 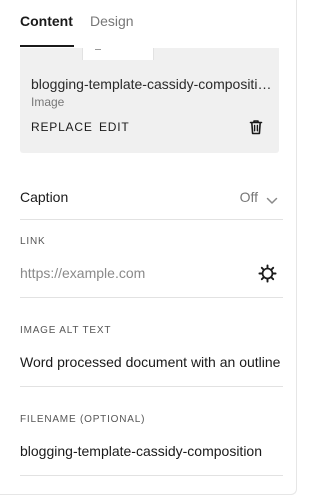 What do you see at coordinates (248, 197) in the screenshot?
I see `caption-value: Off` at bounding box center [248, 197].